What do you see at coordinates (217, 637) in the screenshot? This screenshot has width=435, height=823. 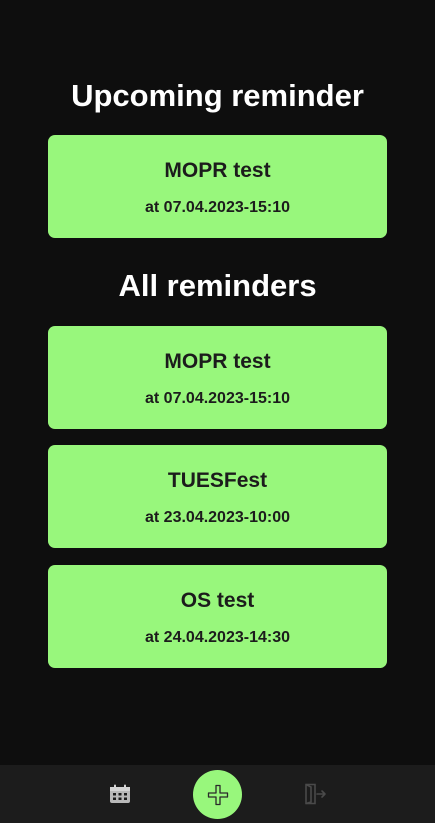 I see `reminder-time: at 24.04.2023-14:30` at bounding box center [217, 637].